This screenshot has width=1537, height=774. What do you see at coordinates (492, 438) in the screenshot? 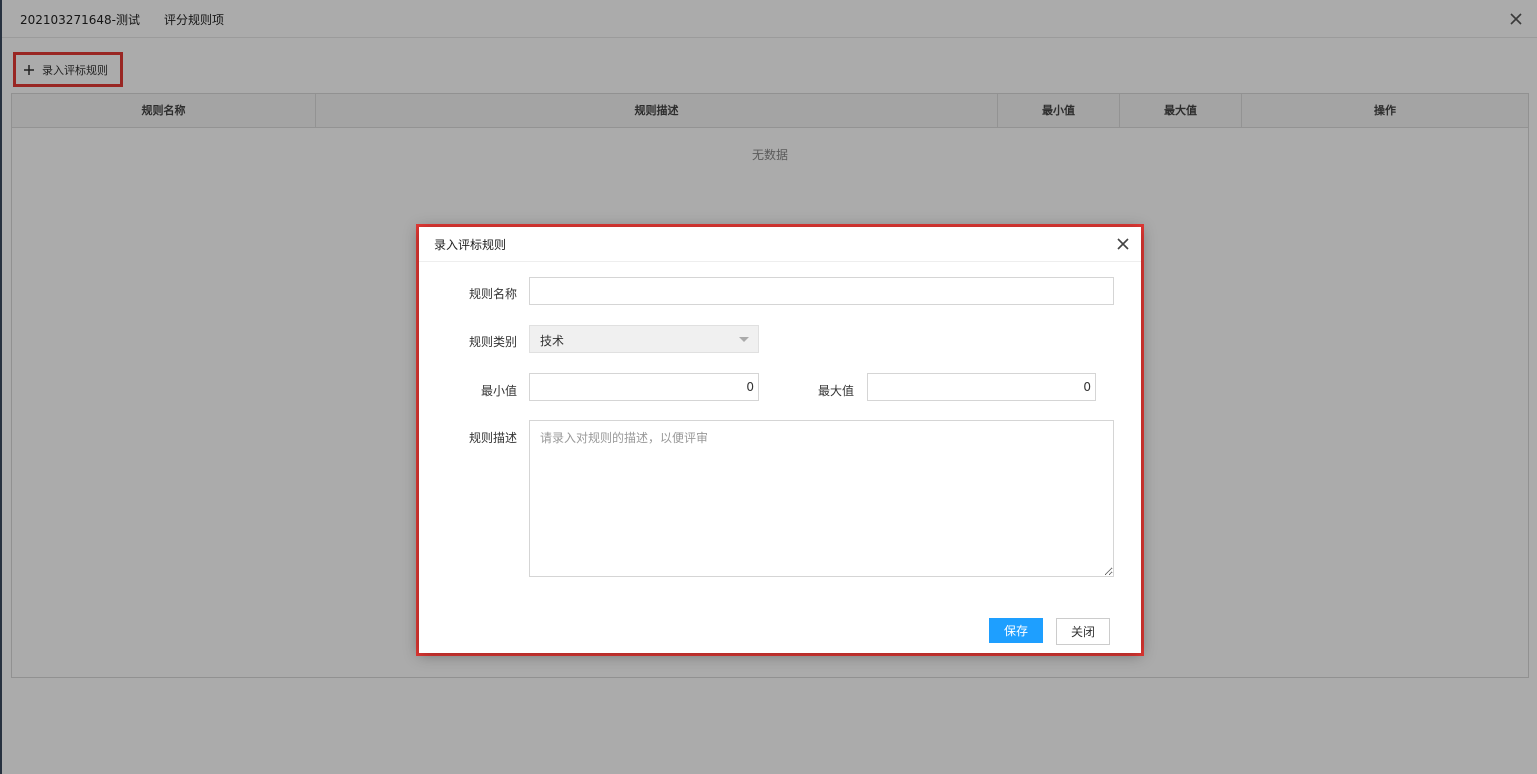
I see `rule-desc-label: 规则描述` at bounding box center [492, 438].